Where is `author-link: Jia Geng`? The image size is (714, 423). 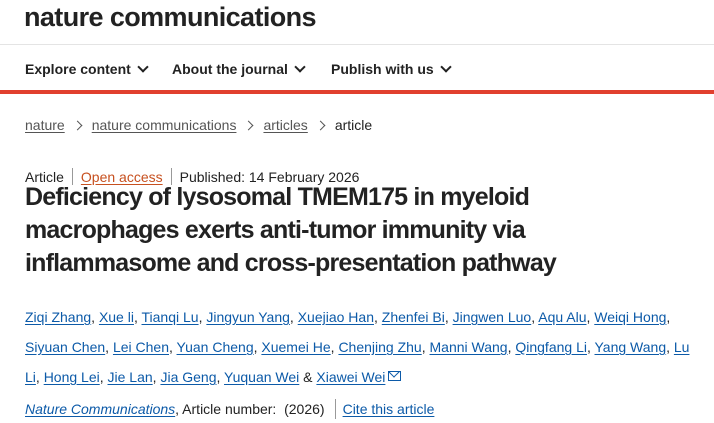
author-link: Jia Geng is located at coordinates (188, 377).